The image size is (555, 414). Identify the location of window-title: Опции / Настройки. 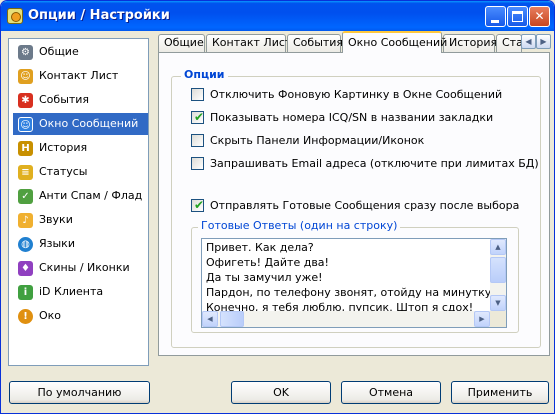
(99, 15).